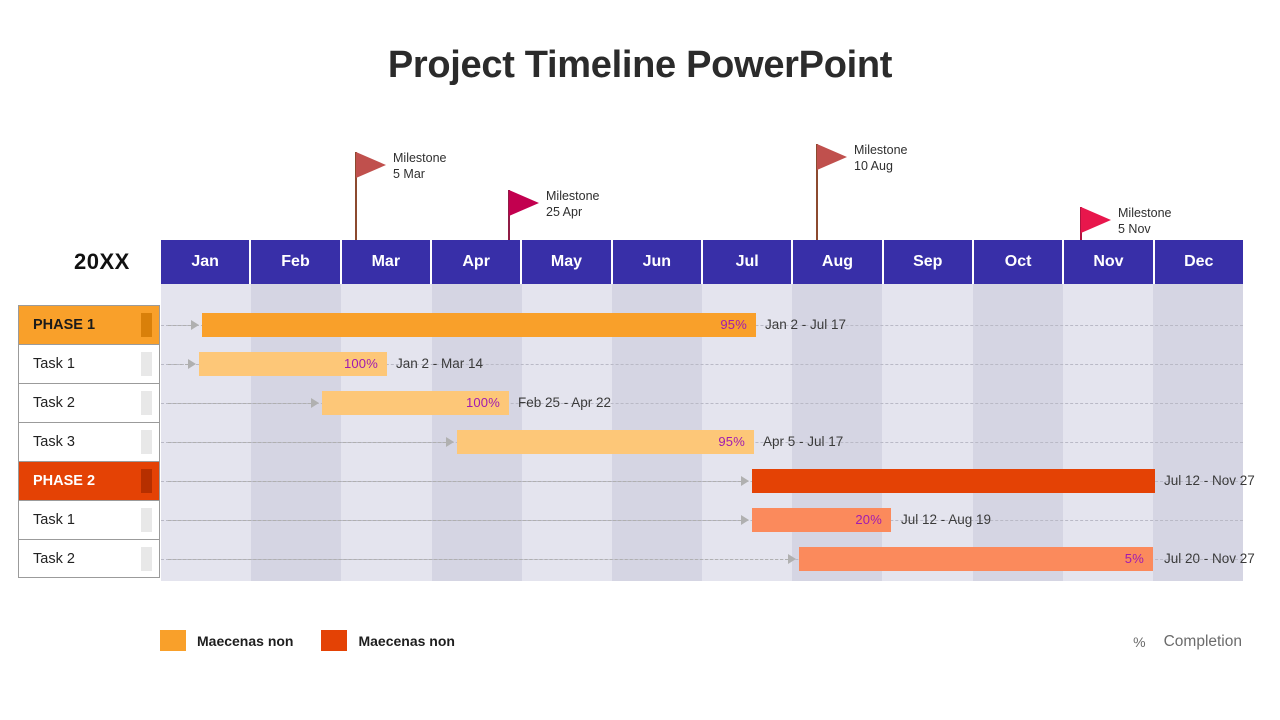  I want to click on month-header-nov: Nov, so click(1109, 262).